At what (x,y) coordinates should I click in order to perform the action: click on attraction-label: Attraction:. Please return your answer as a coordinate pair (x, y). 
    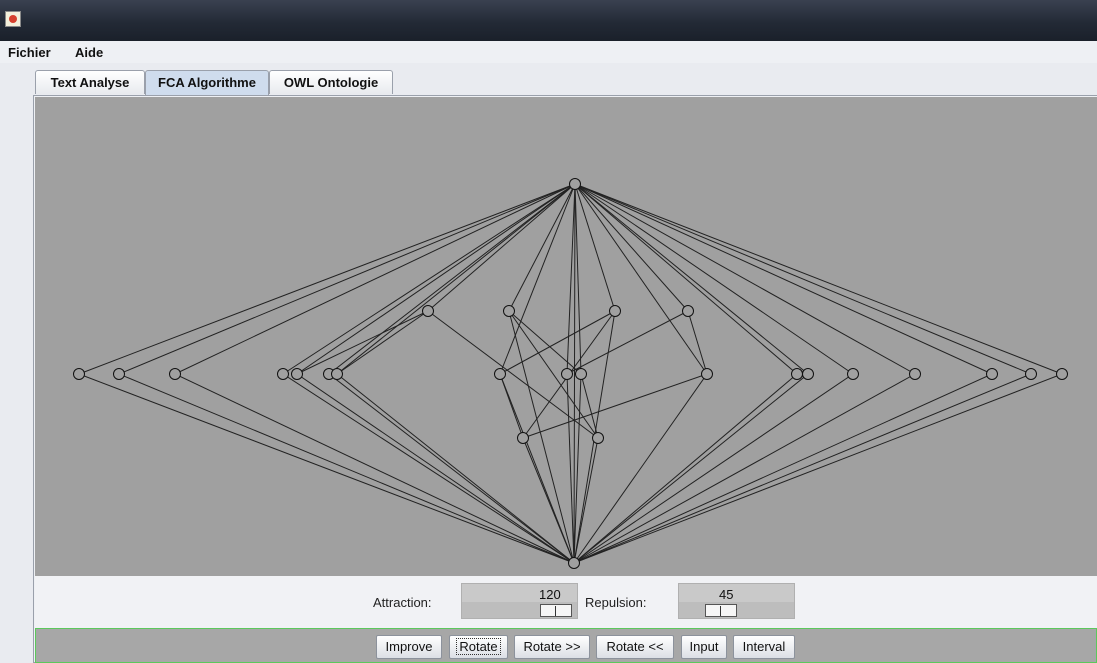
    Looking at the image, I should click on (402, 602).